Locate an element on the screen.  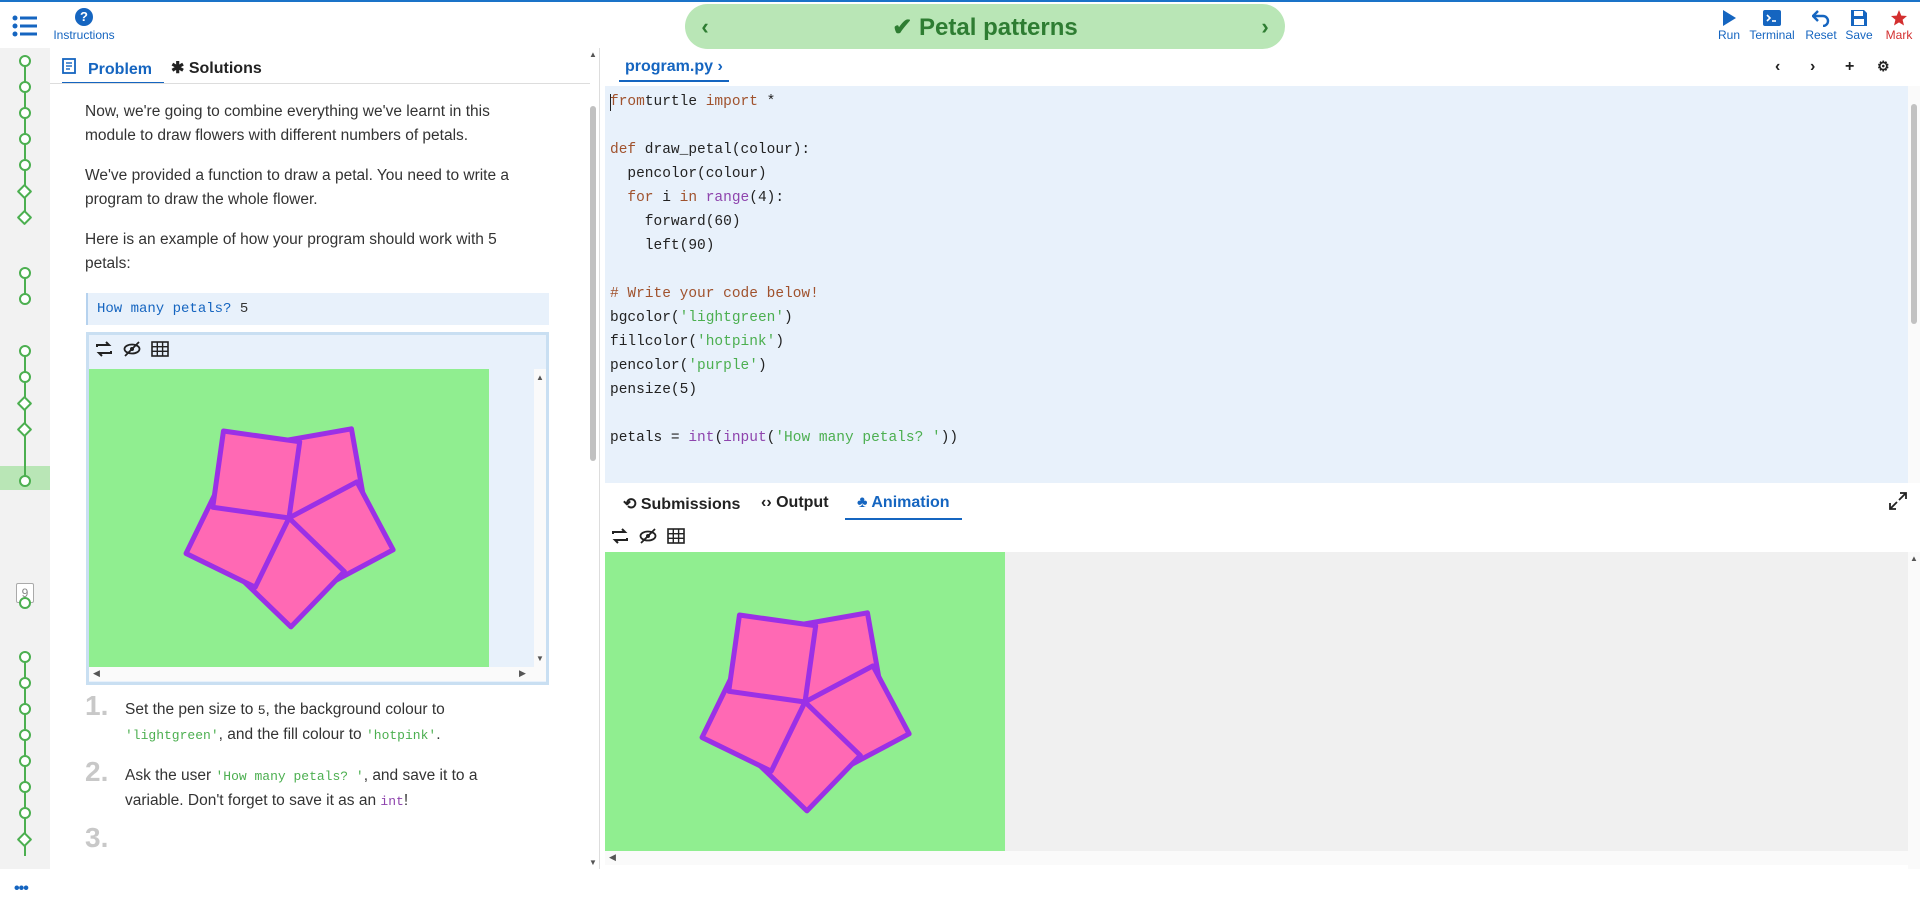
code-line: bgcolor('lightgreen') is located at coordinates (784, 318).